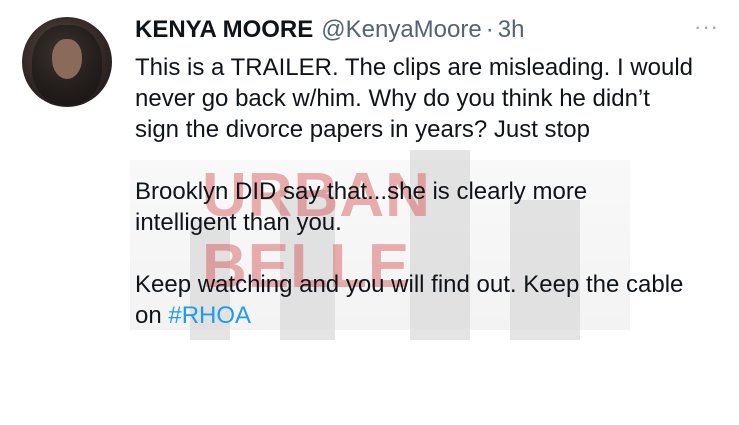 Image resolution: width=739 pixels, height=425 pixels. I want to click on avatar-face, so click(67, 59).